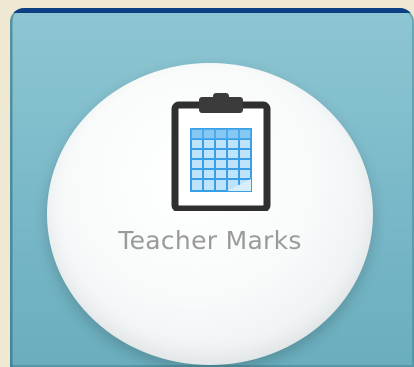  What do you see at coordinates (210, 240) in the screenshot?
I see `tile-label: Teacher Marks` at bounding box center [210, 240].